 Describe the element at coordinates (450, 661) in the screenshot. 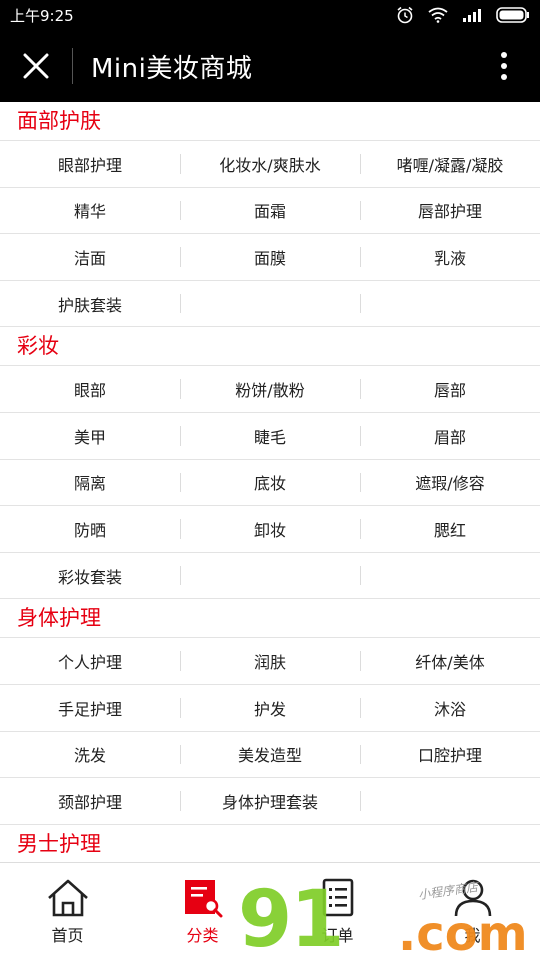

I see `category-item: 纤体/美体` at that location.